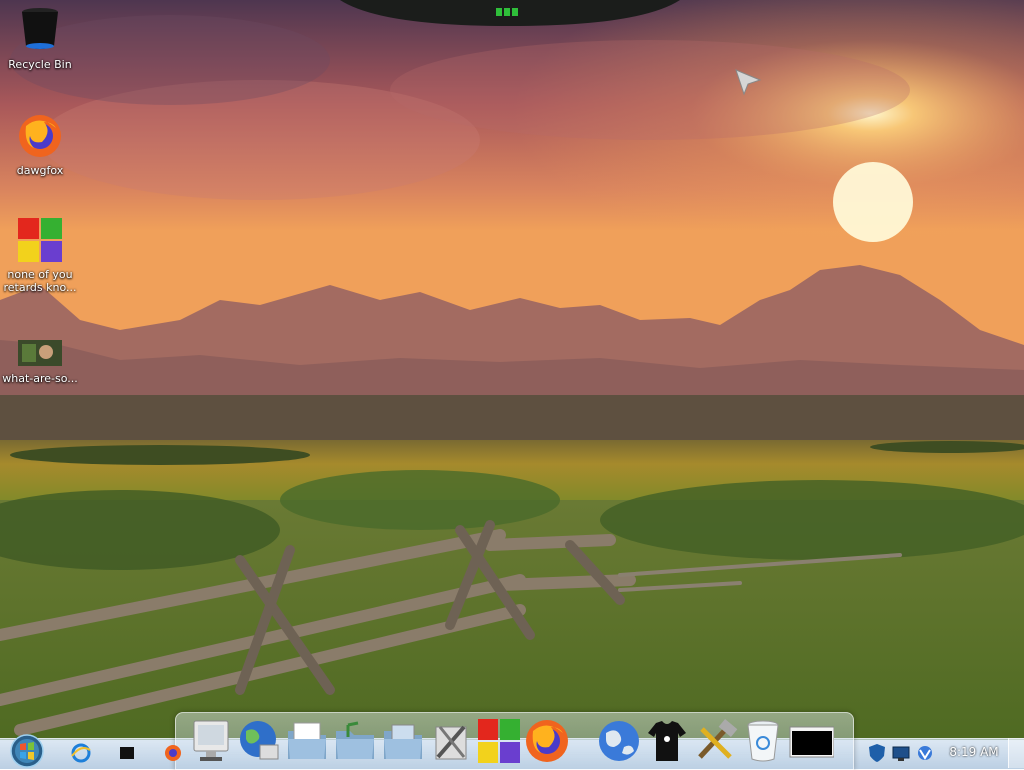 The height and width of the screenshot is (770, 1024). Describe the element at coordinates (40, 170) in the screenshot. I see `desktop-icon-label: dawgfox` at that location.